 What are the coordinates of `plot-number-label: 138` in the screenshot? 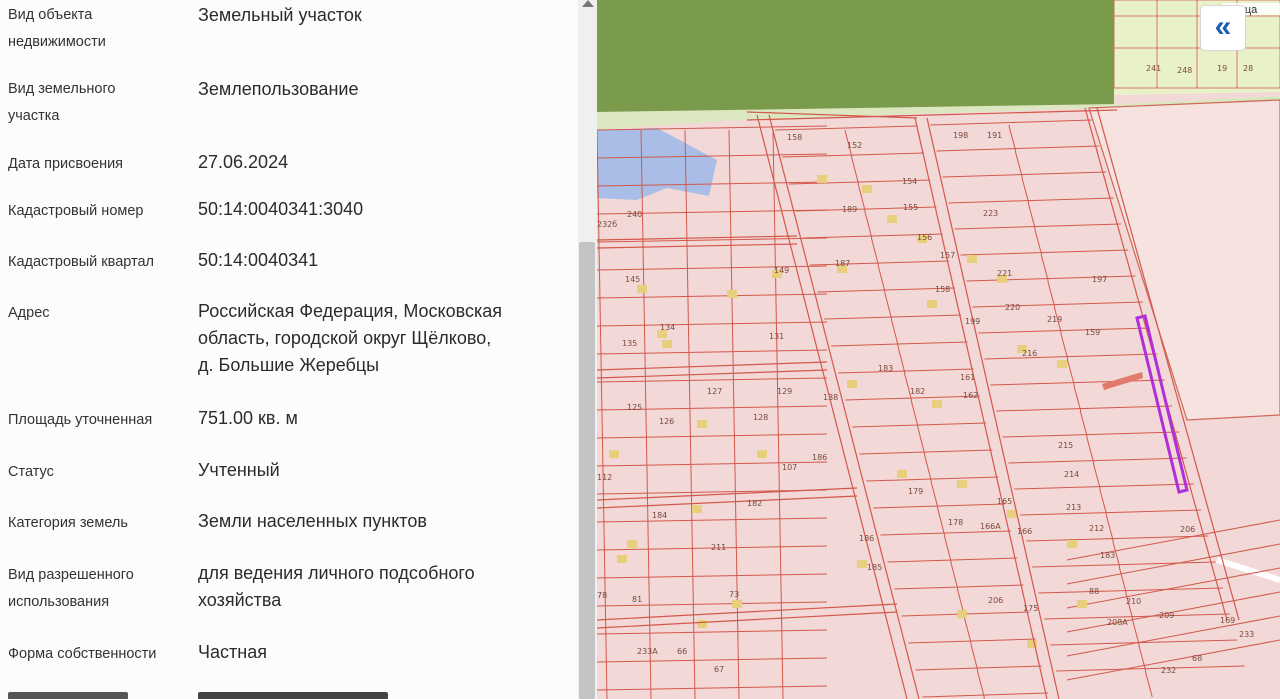 It's located at (830, 397).